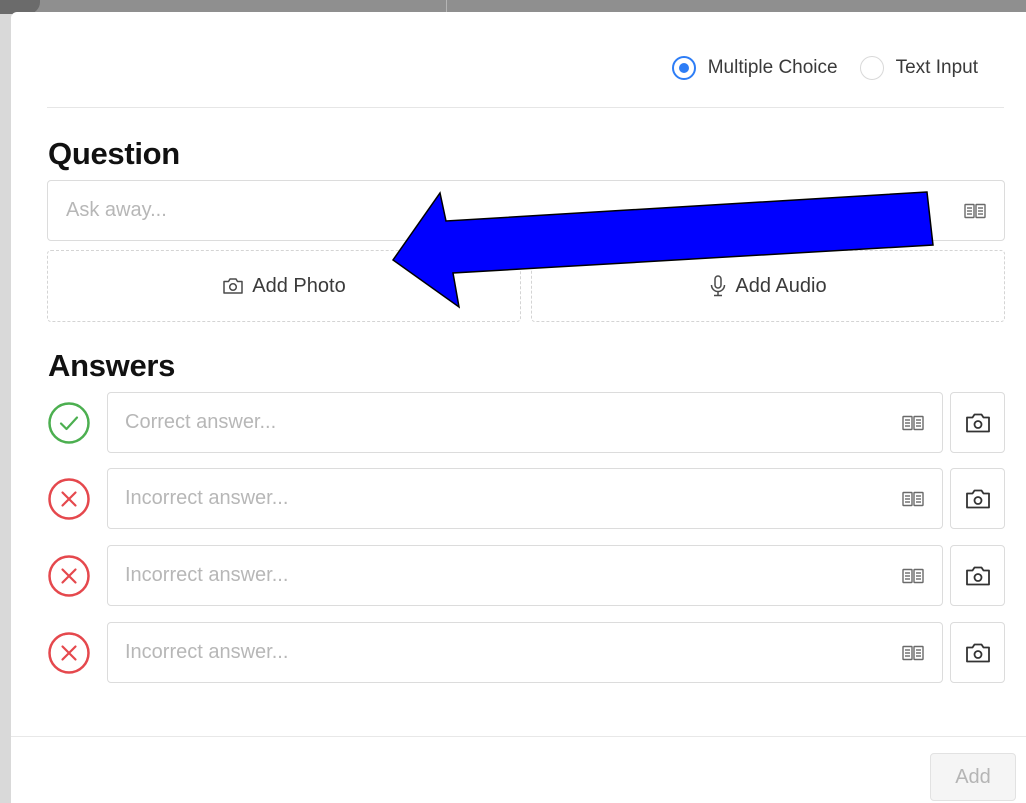  I want to click on add-photo-label: Add Photo, so click(299, 285).